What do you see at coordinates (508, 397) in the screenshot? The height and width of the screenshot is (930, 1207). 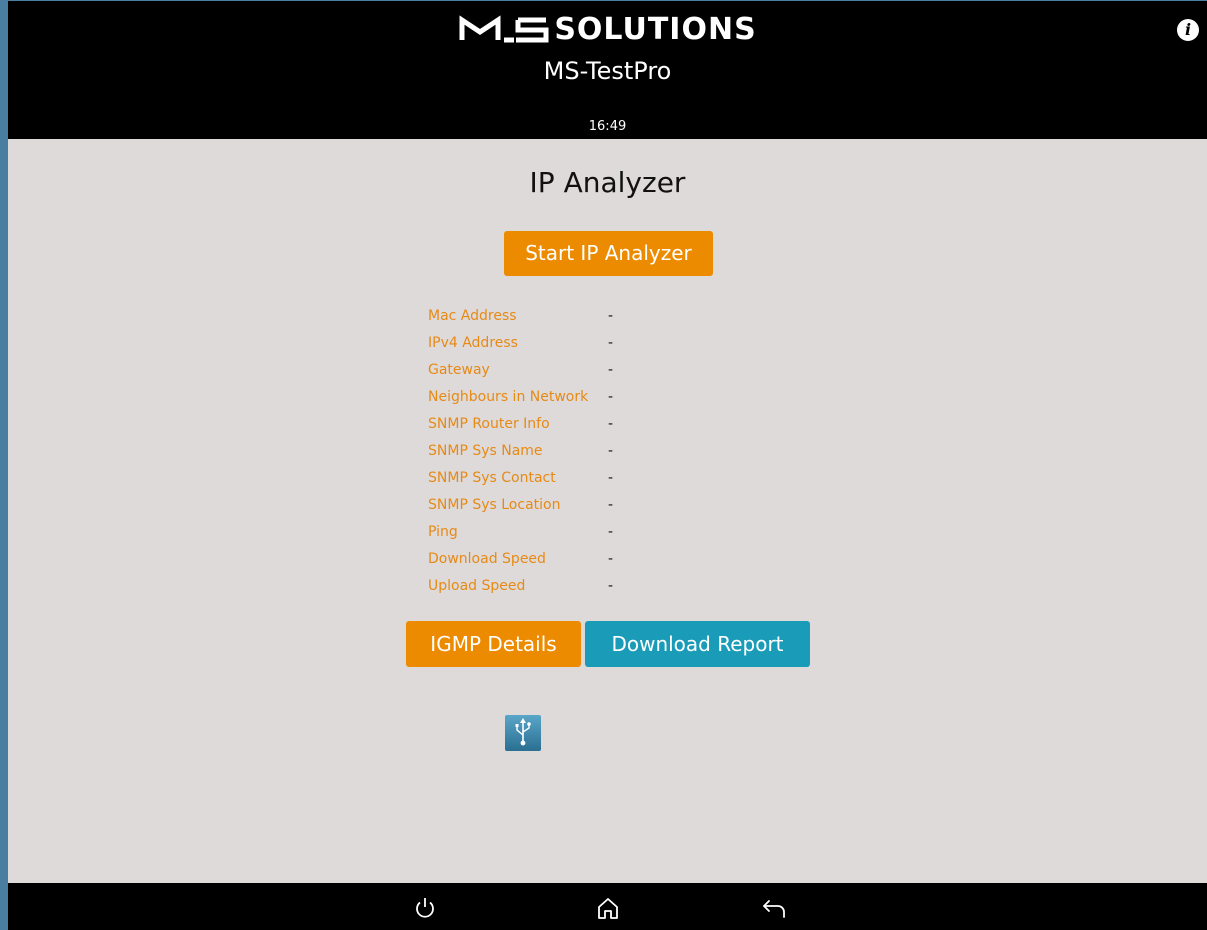 I see `info-label: Neighbours in Network` at bounding box center [508, 397].